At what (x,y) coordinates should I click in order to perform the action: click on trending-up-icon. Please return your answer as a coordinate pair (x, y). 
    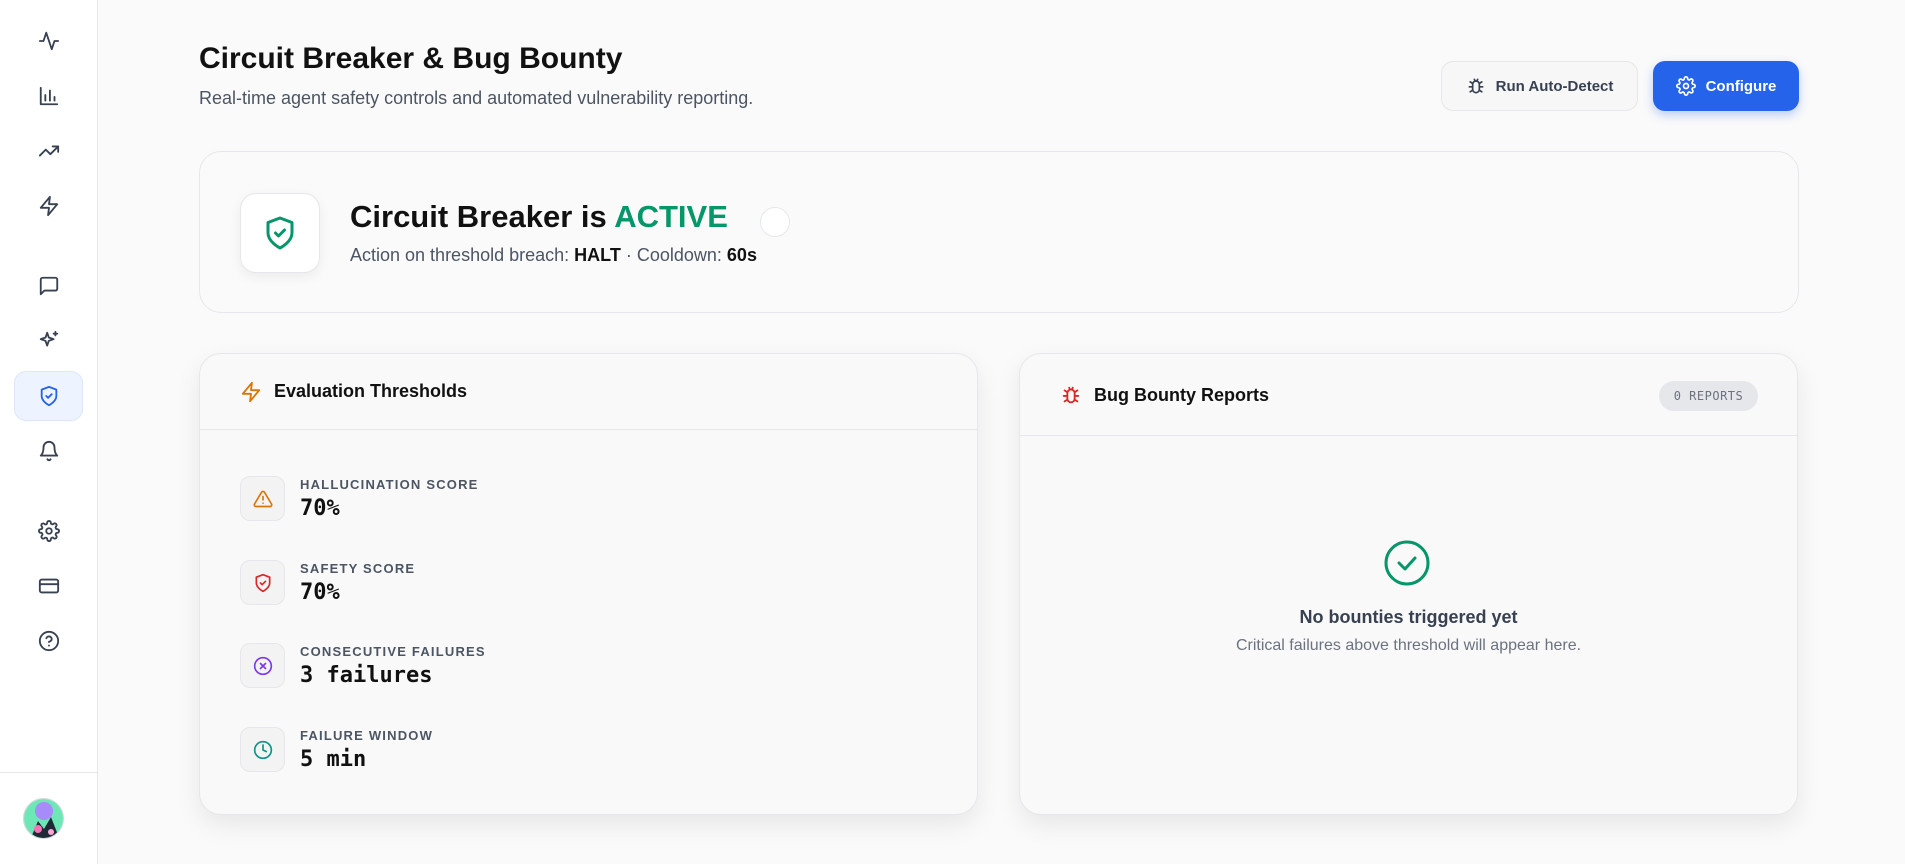
    Looking at the image, I should click on (48, 151).